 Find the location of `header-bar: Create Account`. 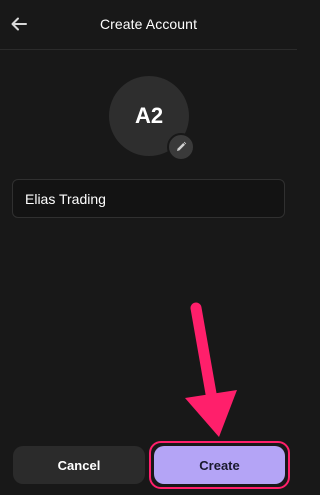

header-bar: Create Account is located at coordinates (148, 25).